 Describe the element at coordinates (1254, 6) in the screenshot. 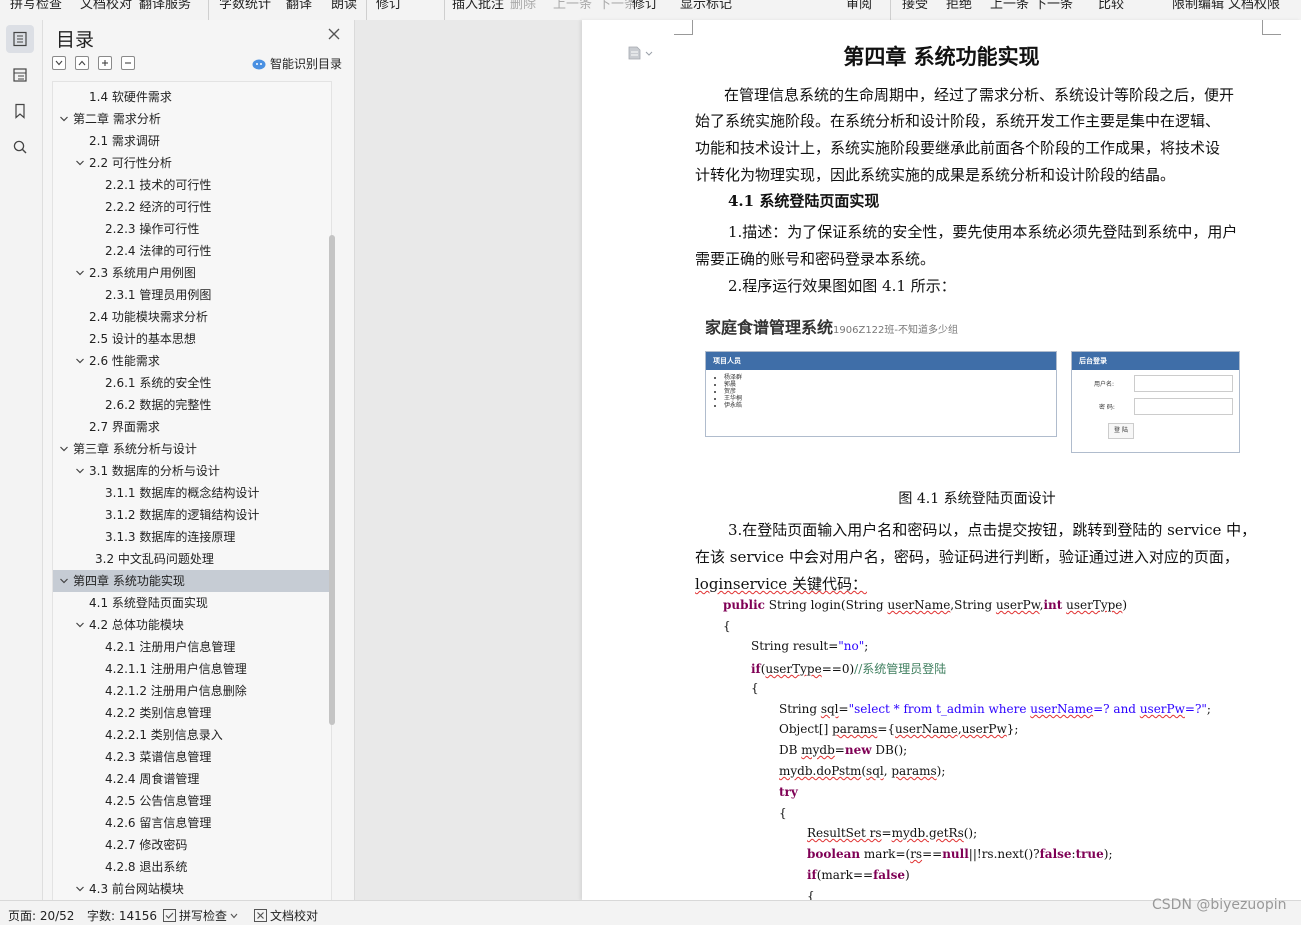

I see `toolbar-doc-permission: 文档权限` at that location.